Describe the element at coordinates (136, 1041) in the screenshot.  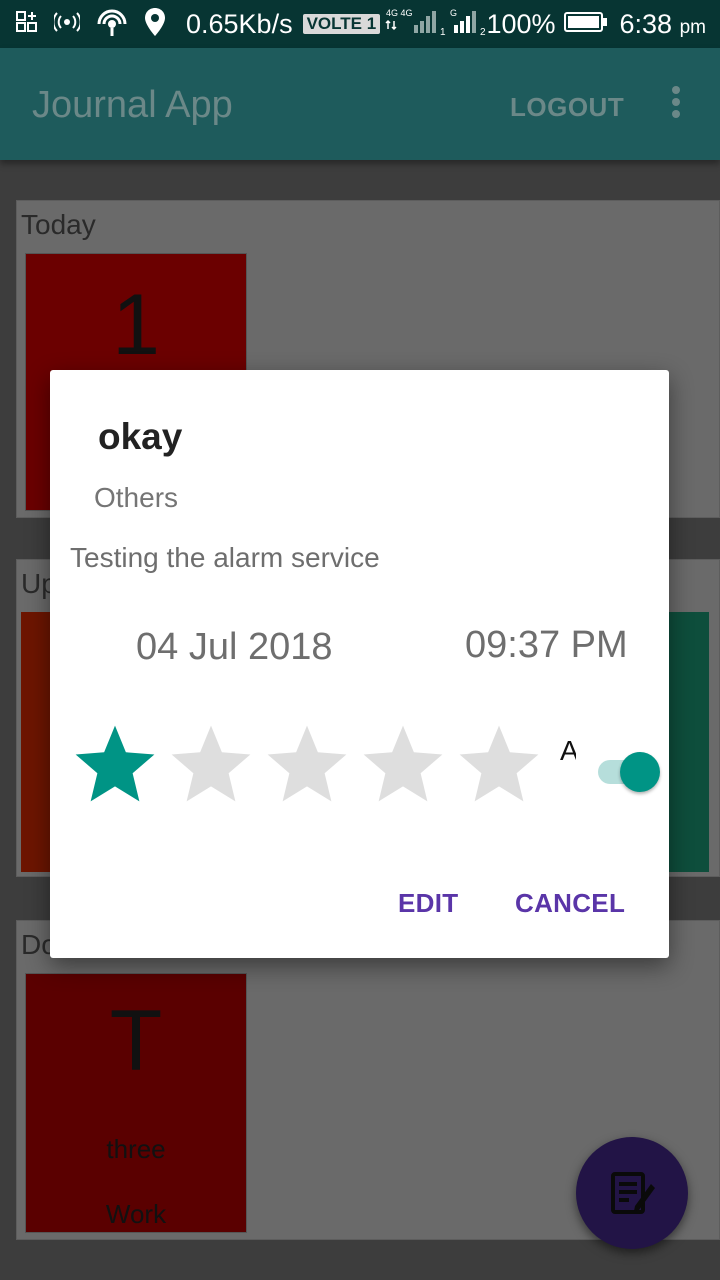
I see `tile-letter: T` at that location.